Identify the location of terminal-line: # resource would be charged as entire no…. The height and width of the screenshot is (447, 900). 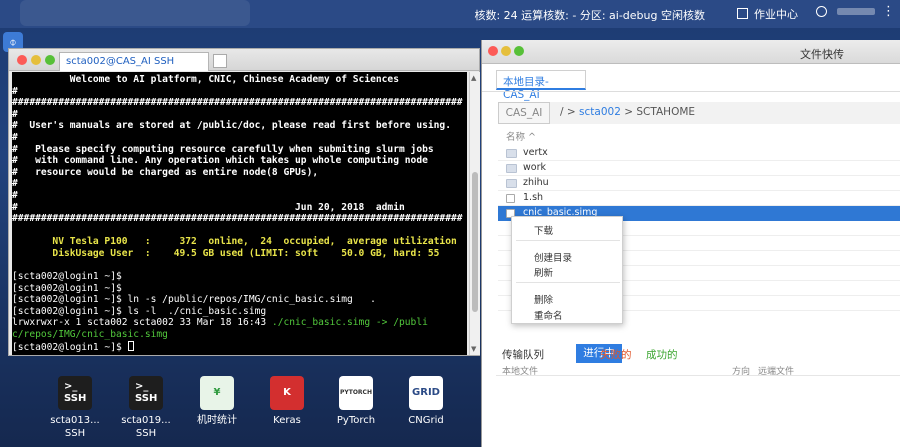
(165, 172).